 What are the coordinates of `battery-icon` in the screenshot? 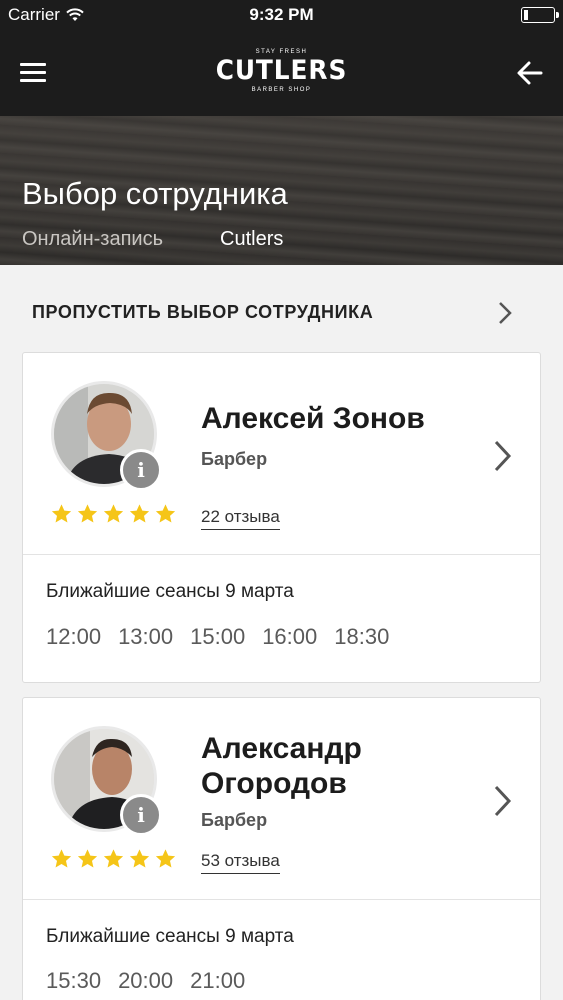 It's located at (540, 15).